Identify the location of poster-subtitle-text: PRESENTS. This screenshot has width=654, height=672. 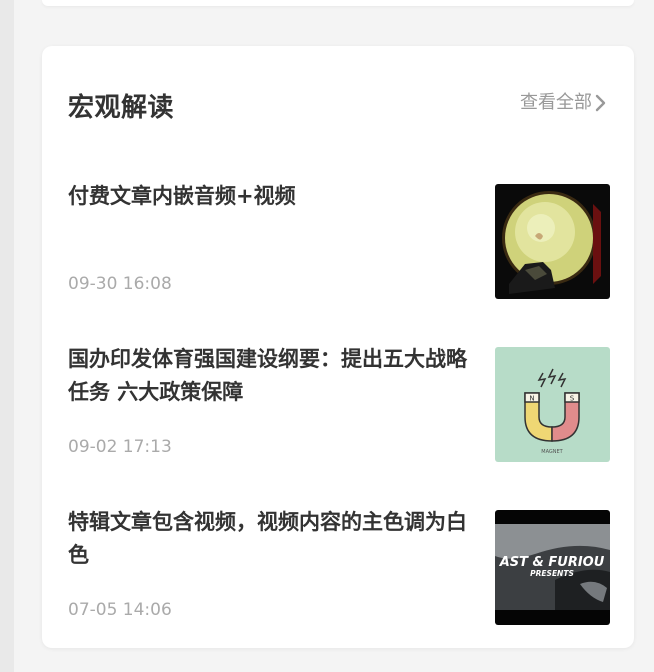
(552, 573).